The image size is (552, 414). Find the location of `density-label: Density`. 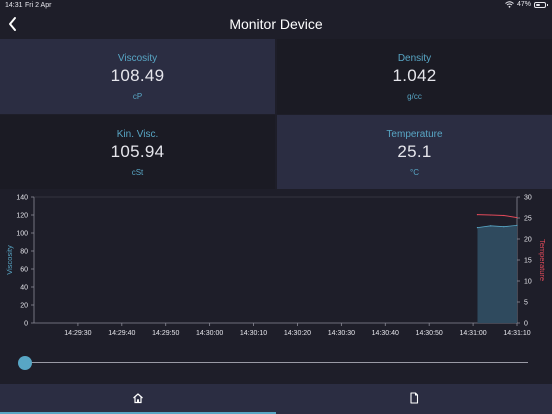

density-label: Density is located at coordinates (414, 58).